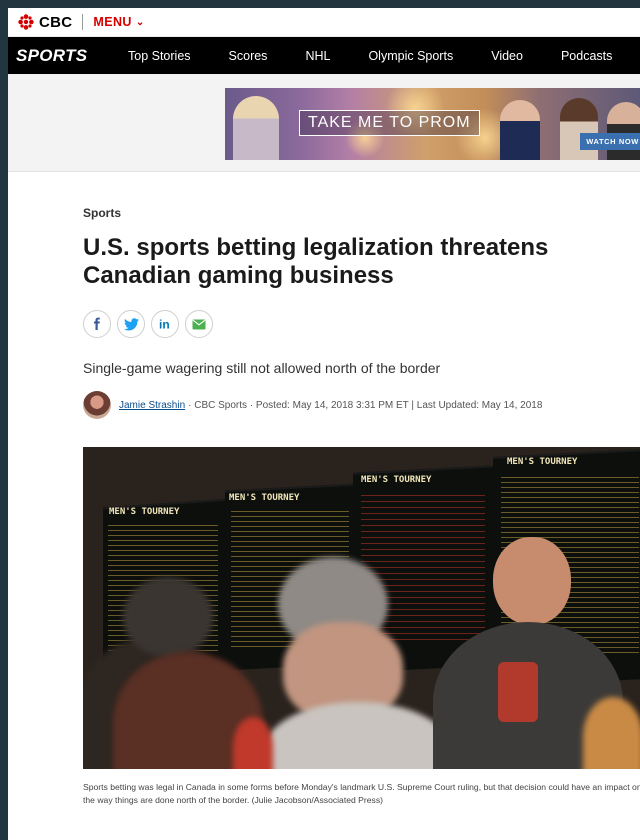 Image resolution: width=640 pixels, height=840 pixels. What do you see at coordinates (507, 56) in the screenshot?
I see `nav-video: Video` at bounding box center [507, 56].